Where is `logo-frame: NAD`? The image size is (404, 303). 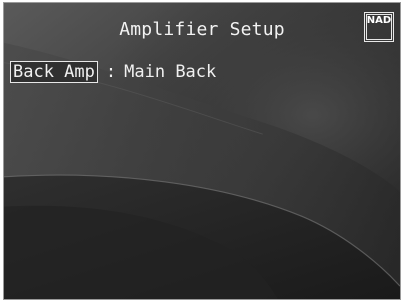 logo-frame: NAD is located at coordinates (379, 27).